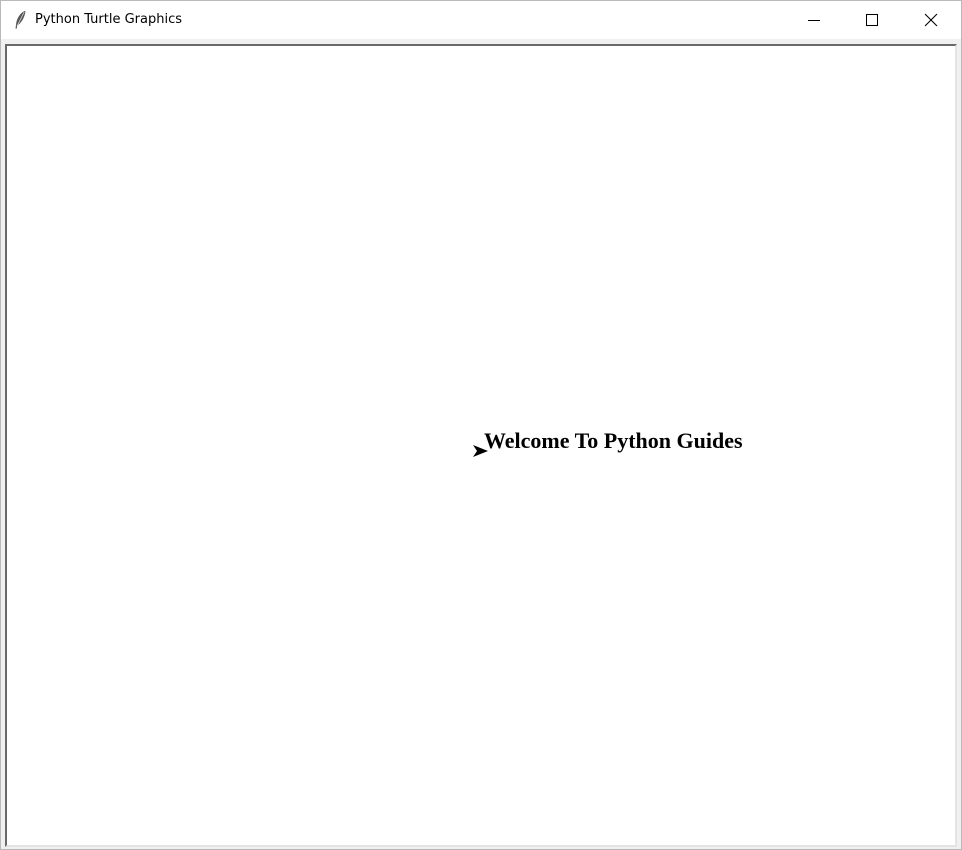 The height and width of the screenshot is (850, 962). What do you see at coordinates (20, 20) in the screenshot?
I see `feather-icon` at bounding box center [20, 20].